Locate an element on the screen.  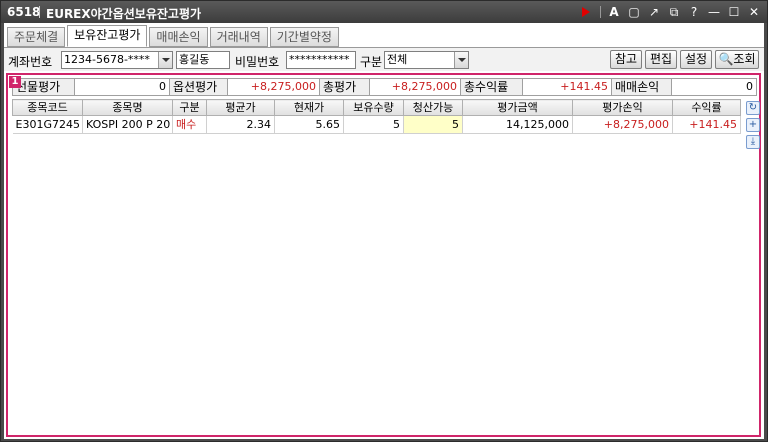
tab-order-fill: 주문체결 is located at coordinates (36, 37).